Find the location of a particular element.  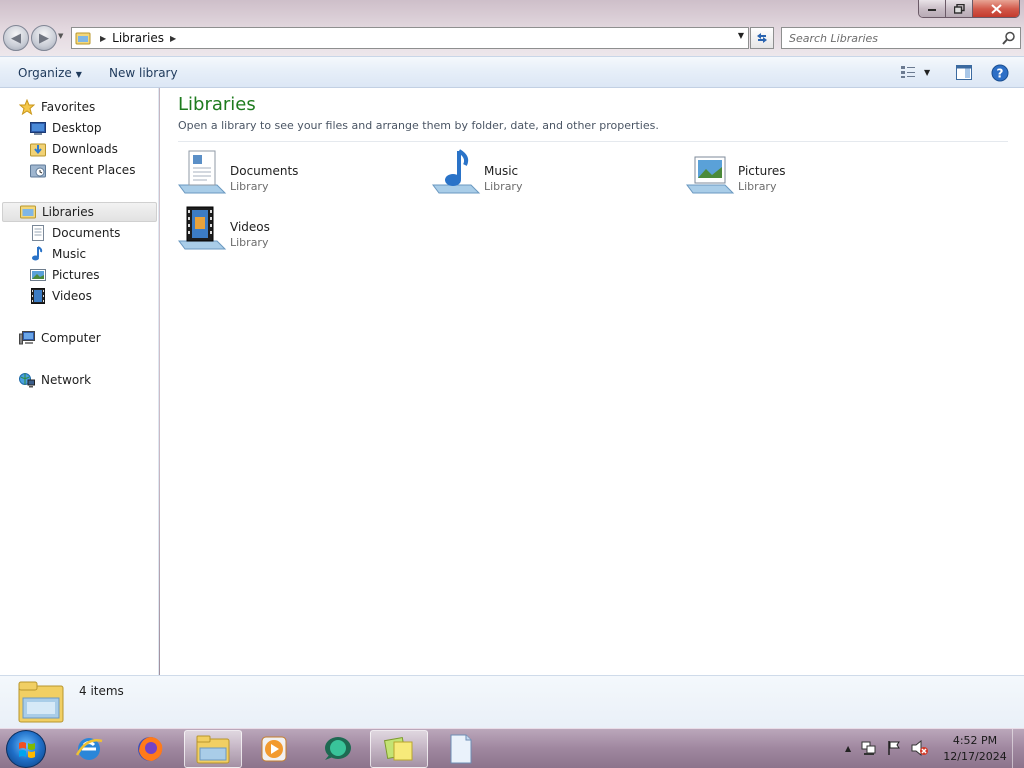

forward-arrow-icon: ▶ is located at coordinates (44, 38).